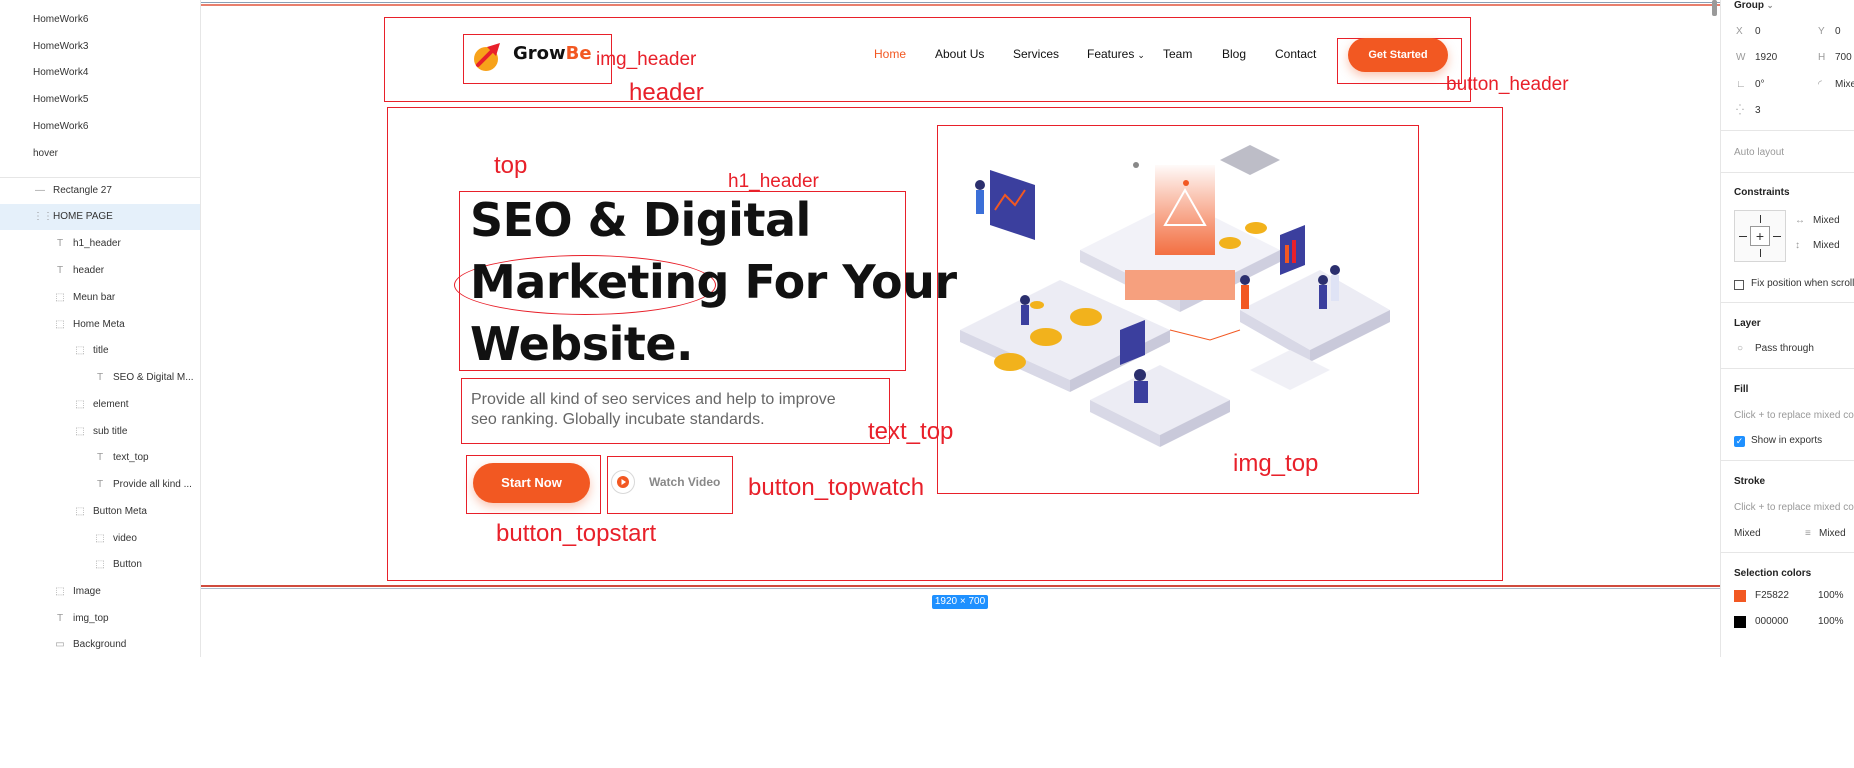  What do you see at coordinates (60, 324) in the screenshot?
I see `group-icon: ⬚` at bounding box center [60, 324].